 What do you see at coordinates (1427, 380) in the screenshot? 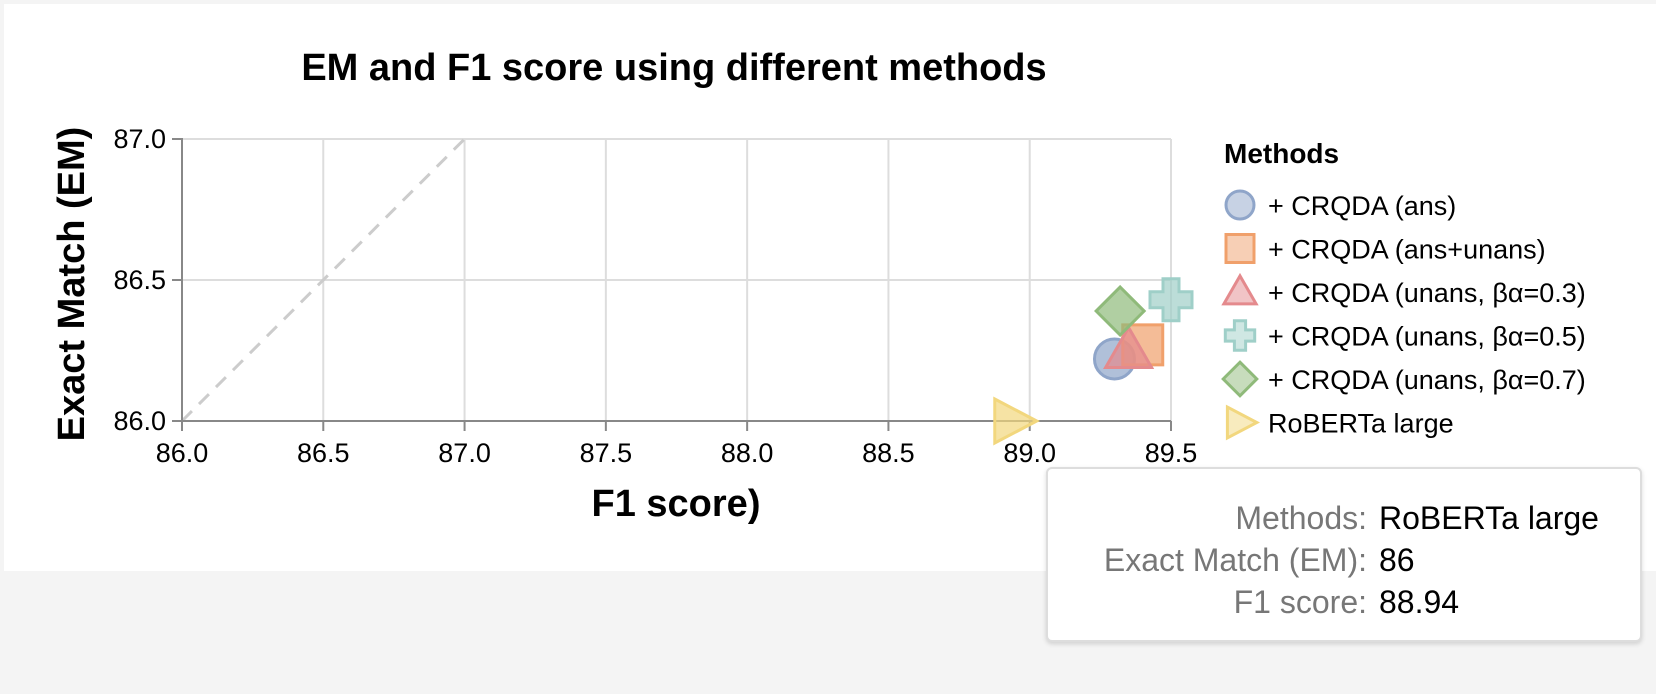
I see `legend-label: + CRQDA (unans, βα=0.7)` at bounding box center [1427, 380].